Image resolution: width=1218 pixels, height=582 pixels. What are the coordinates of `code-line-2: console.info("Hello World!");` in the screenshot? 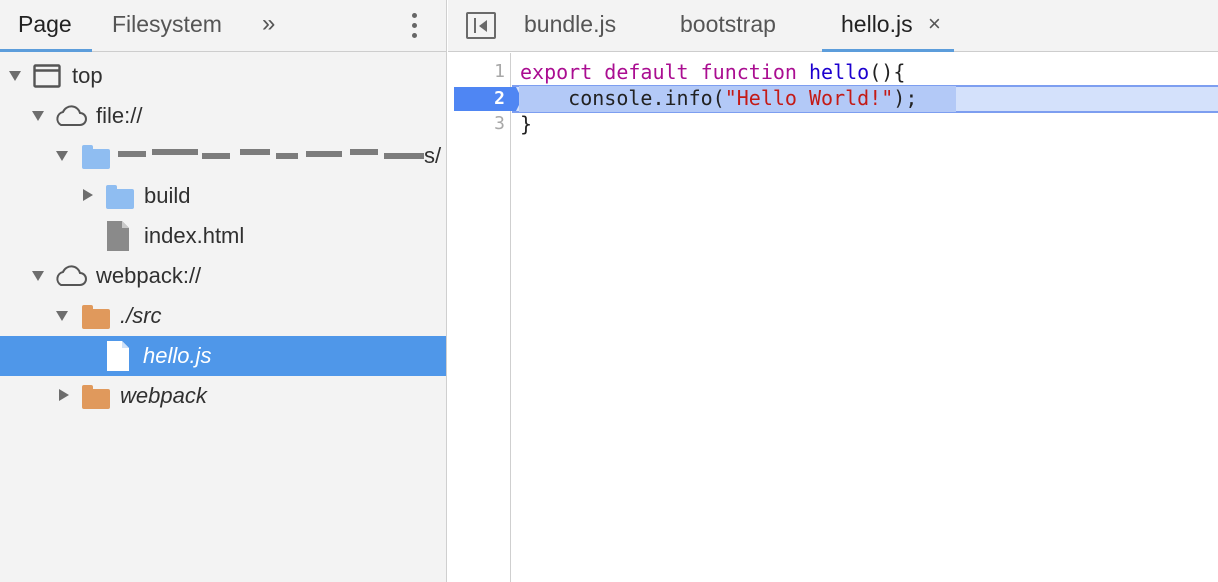 It's located at (718, 98).